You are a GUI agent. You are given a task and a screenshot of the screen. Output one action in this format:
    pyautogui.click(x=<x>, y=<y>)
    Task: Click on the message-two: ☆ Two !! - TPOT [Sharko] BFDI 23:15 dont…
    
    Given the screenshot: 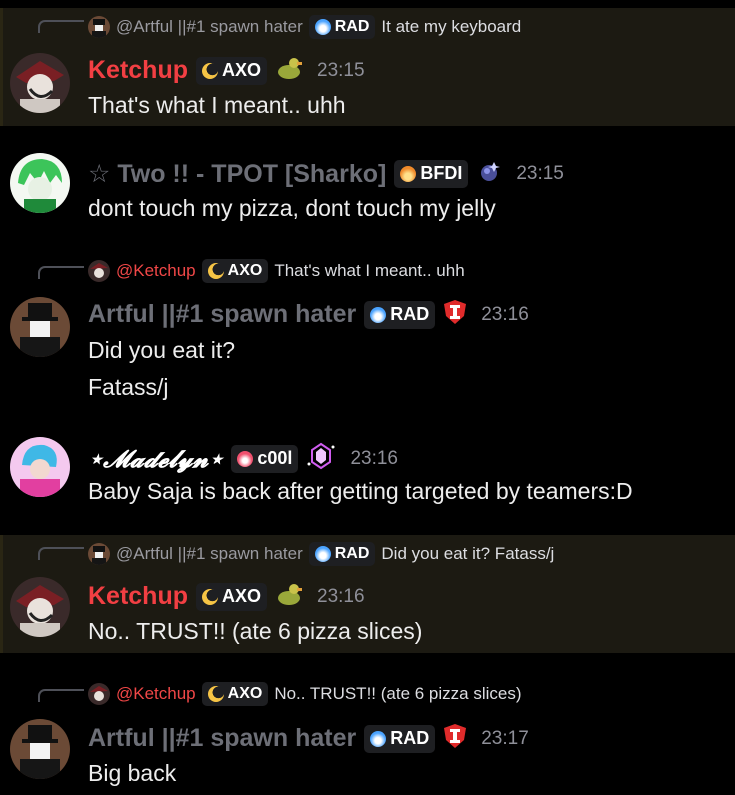 What is the action you would take?
    pyautogui.click(x=367, y=190)
    